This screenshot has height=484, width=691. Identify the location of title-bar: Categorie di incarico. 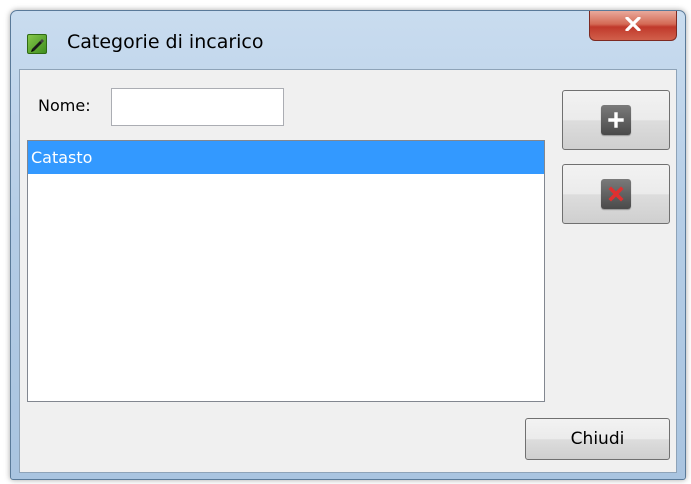
(348, 40).